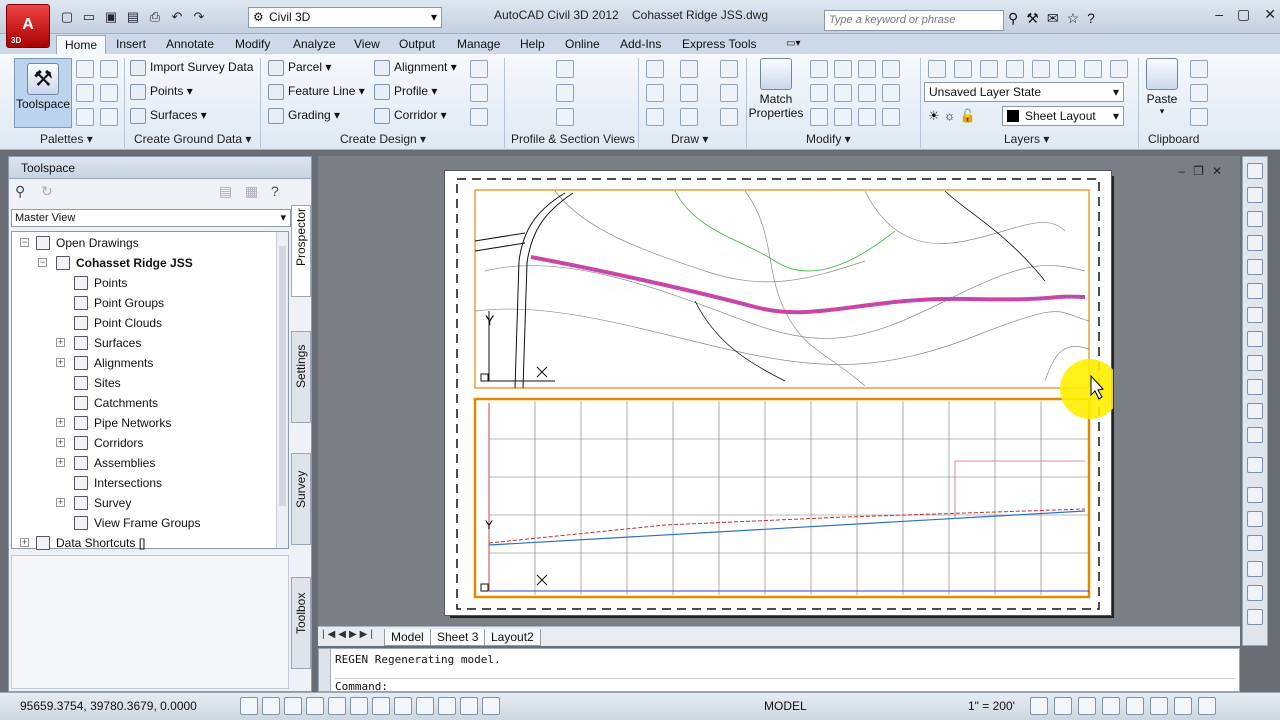  I want to click on maximize-icon: ▢, so click(1243, 14).